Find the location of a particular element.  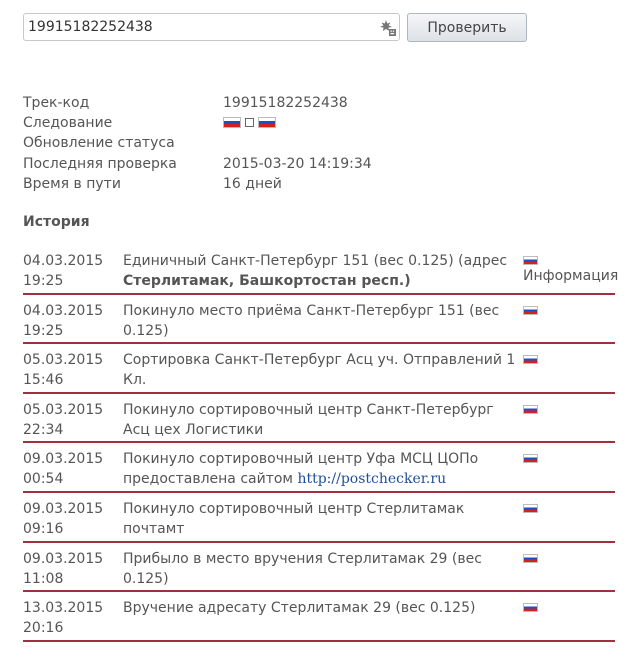

event-datetime: 05.03.2015 15:46 is located at coordinates (69, 370).